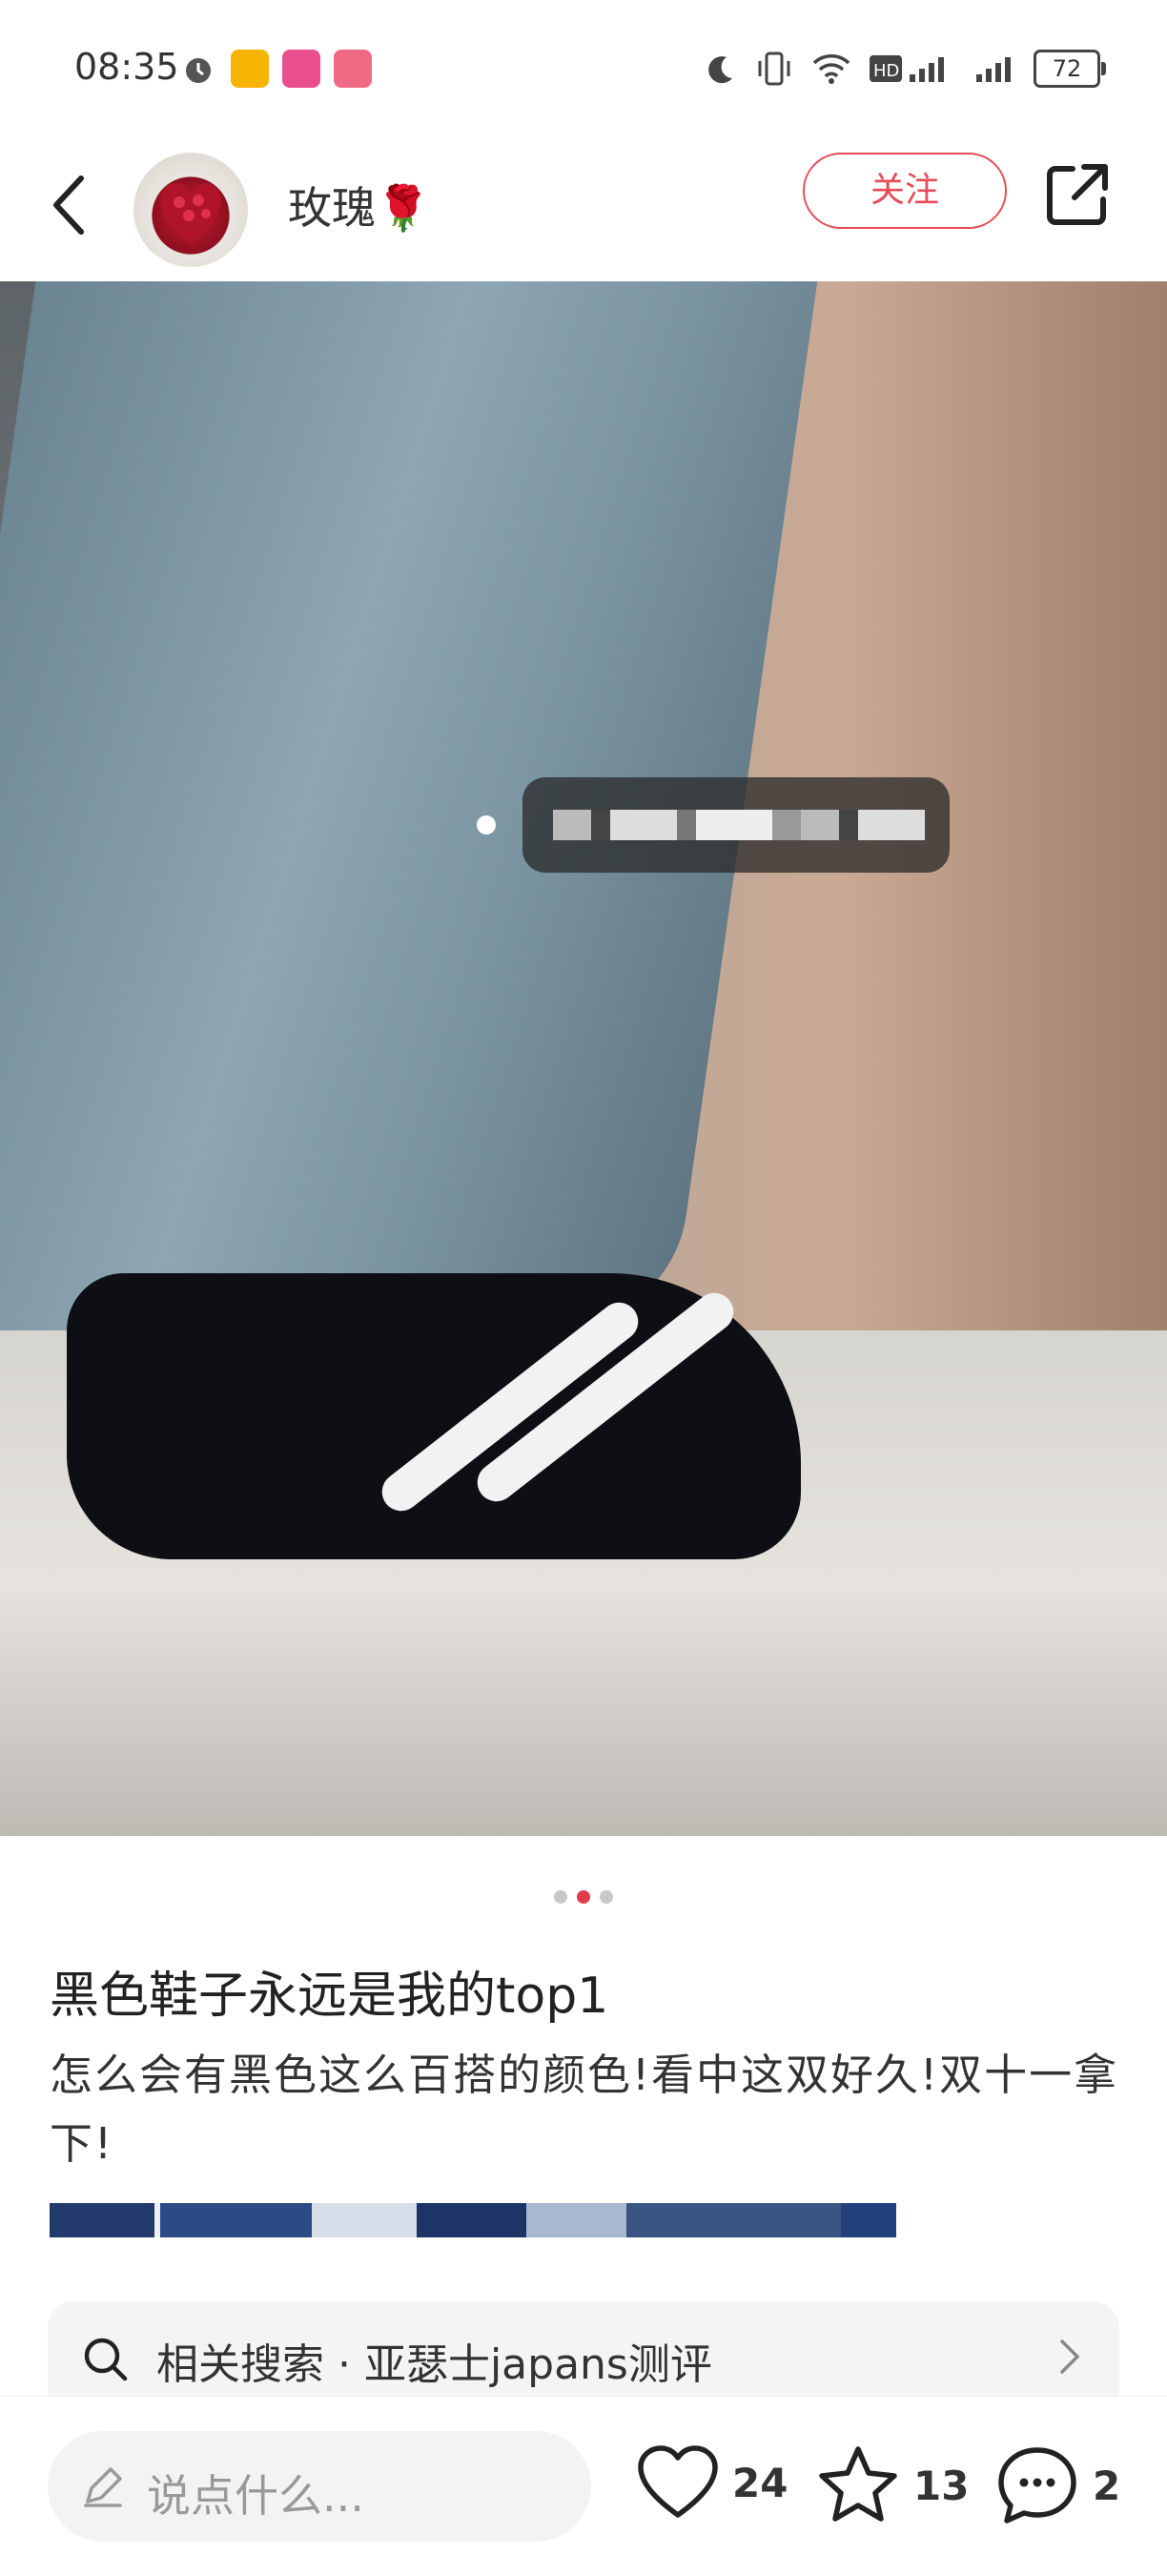  What do you see at coordinates (739, 825) in the screenshot?
I see `product-tag-blurred-text` at bounding box center [739, 825].